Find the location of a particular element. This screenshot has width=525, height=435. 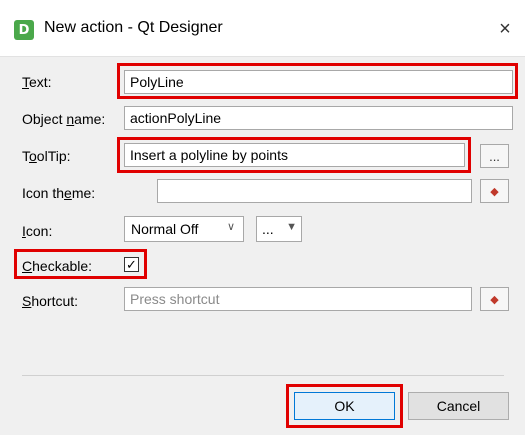

icon-theme-input is located at coordinates (314, 191).